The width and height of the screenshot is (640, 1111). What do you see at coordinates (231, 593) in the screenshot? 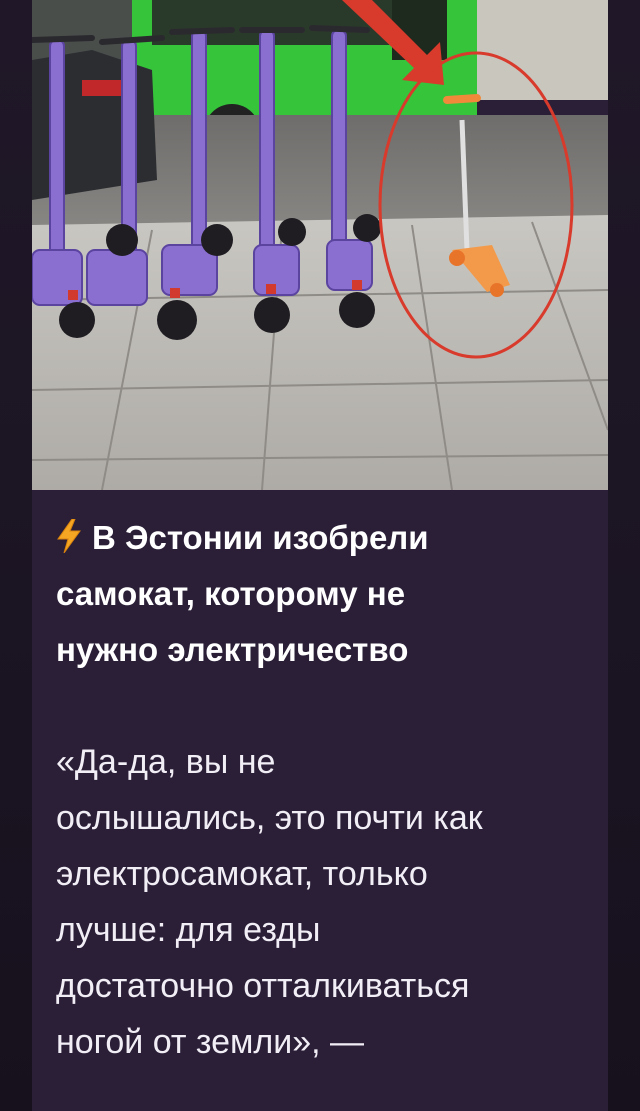
I see `headline-line-2: самокат, которому не` at bounding box center [231, 593].